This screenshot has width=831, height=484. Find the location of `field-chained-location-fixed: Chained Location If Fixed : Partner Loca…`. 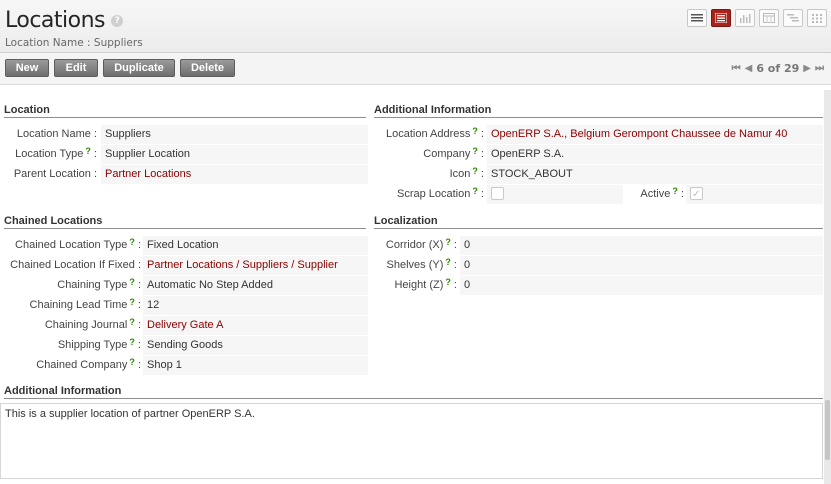

field-chained-location-fixed: Chained Location If Fixed : Partner Loca… is located at coordinates (185, 265).